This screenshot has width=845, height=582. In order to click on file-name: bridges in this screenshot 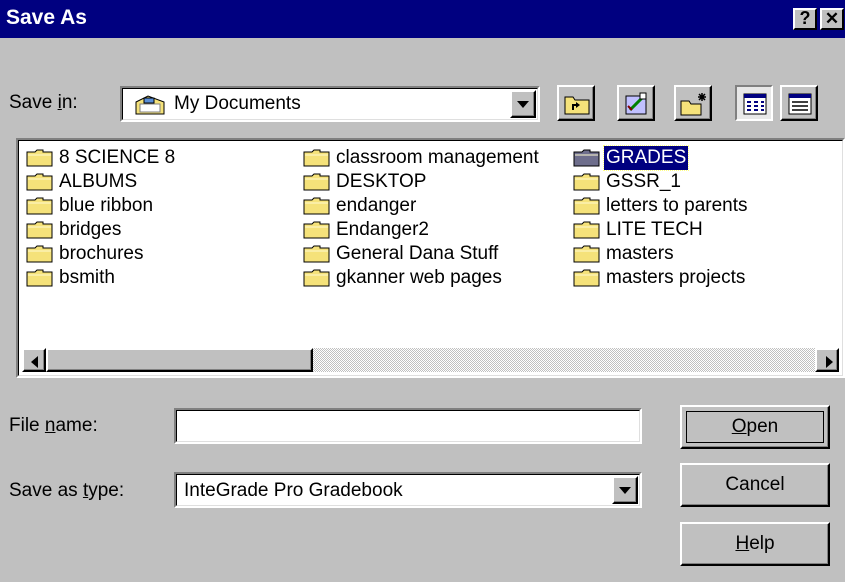, I will do `click(90, 229)`.